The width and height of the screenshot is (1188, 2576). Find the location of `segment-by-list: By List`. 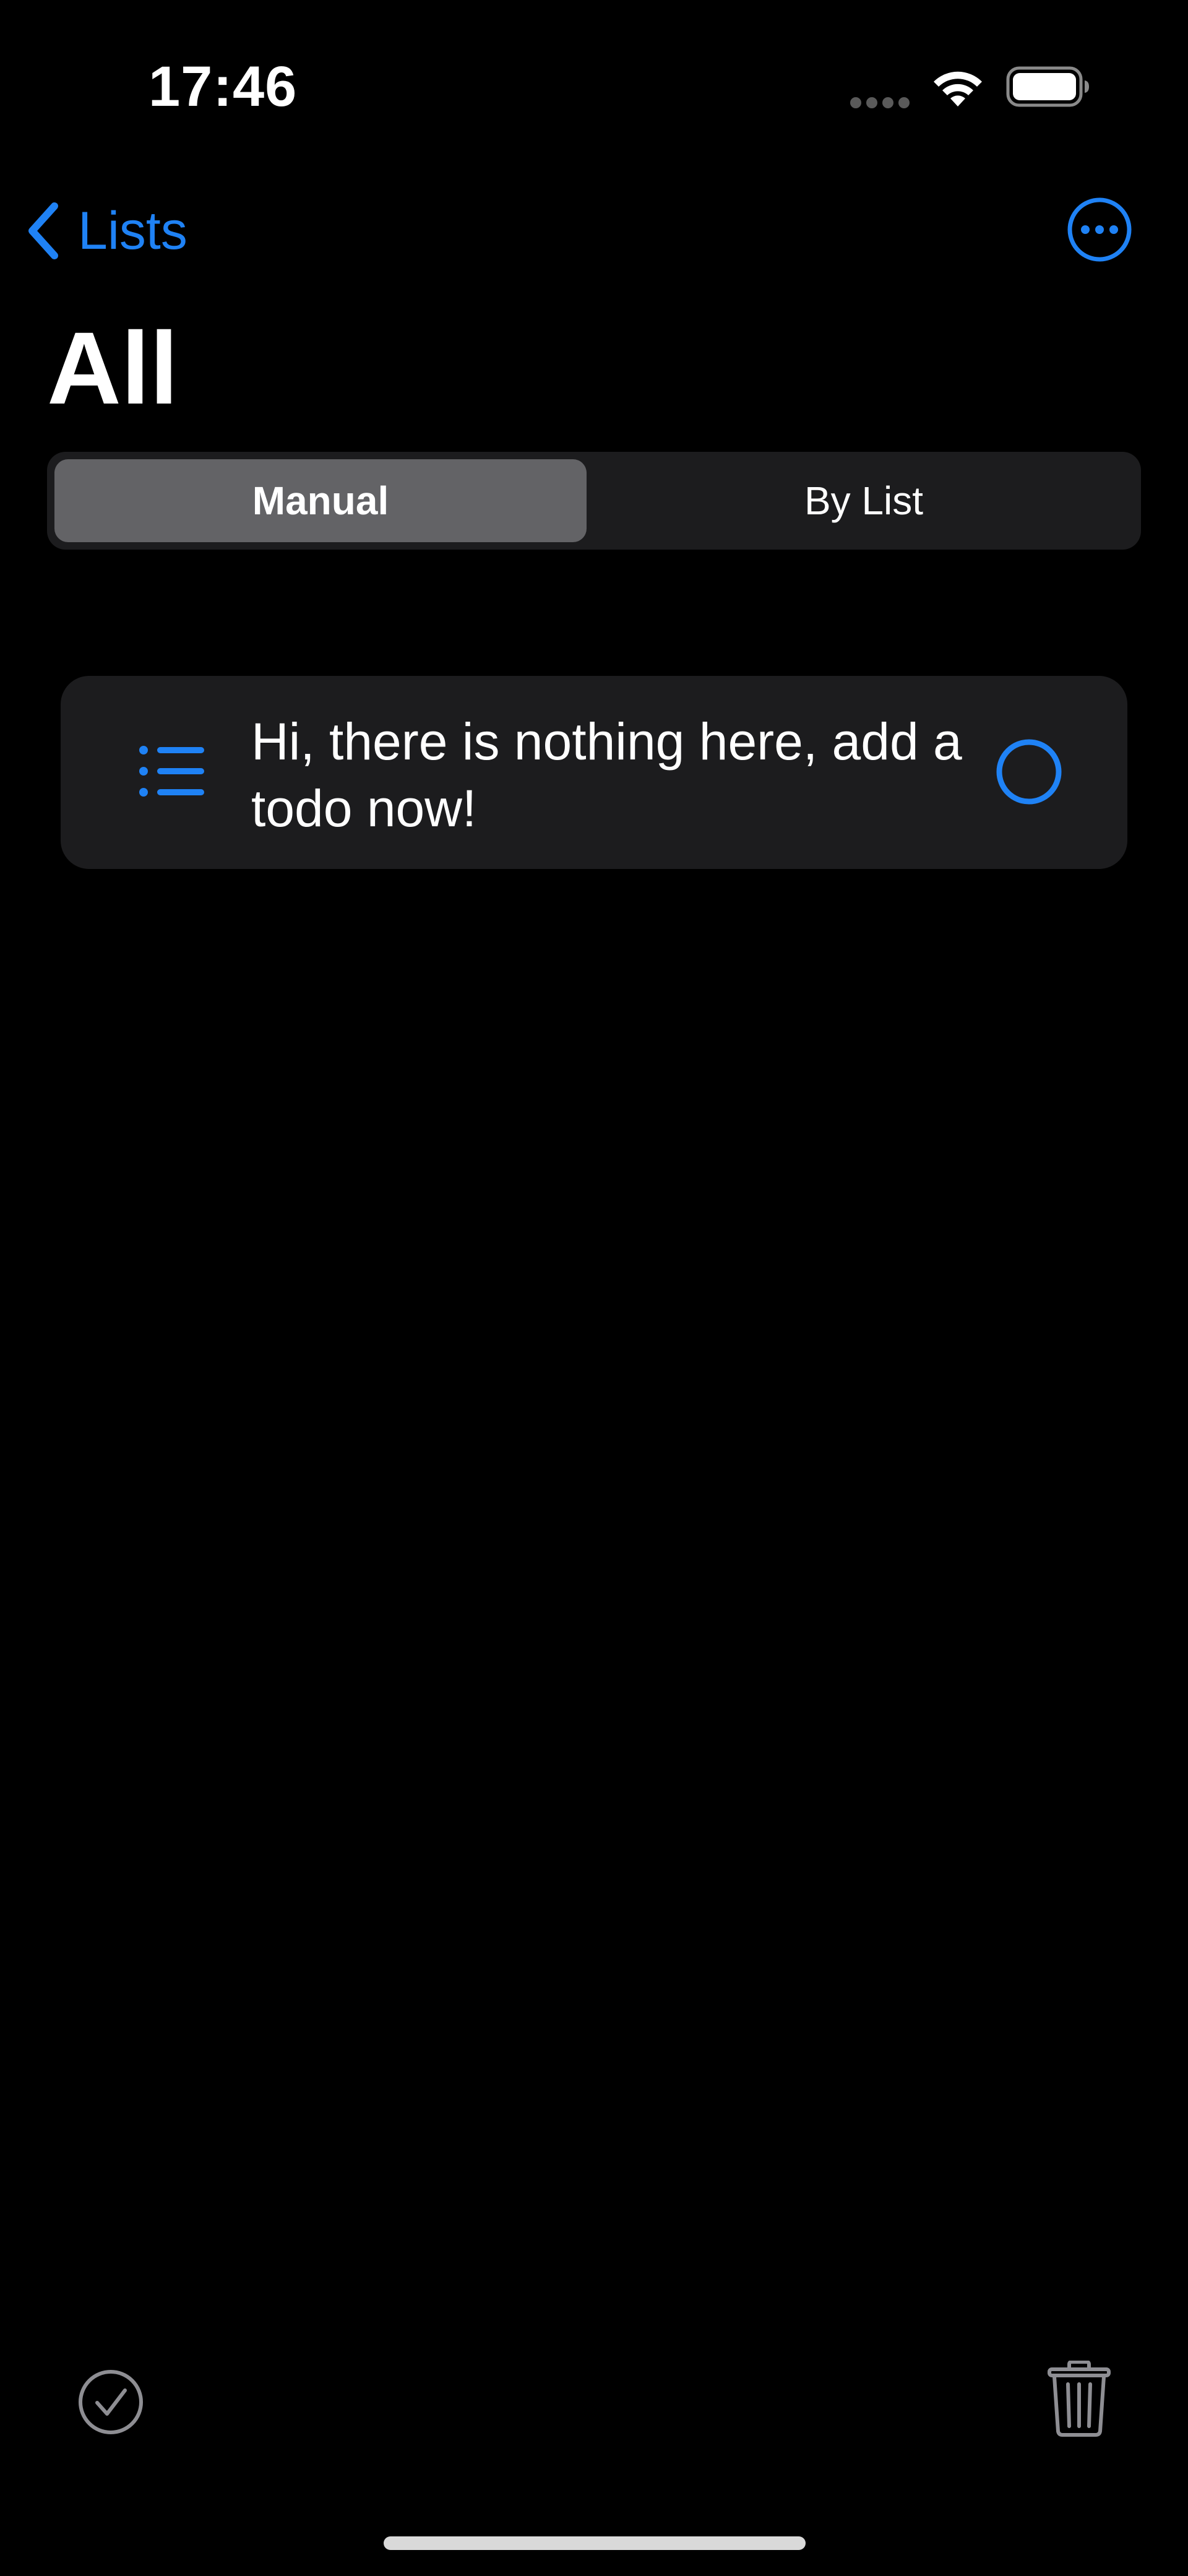

segment-by-list: By List is located at coordinates (864, 500).